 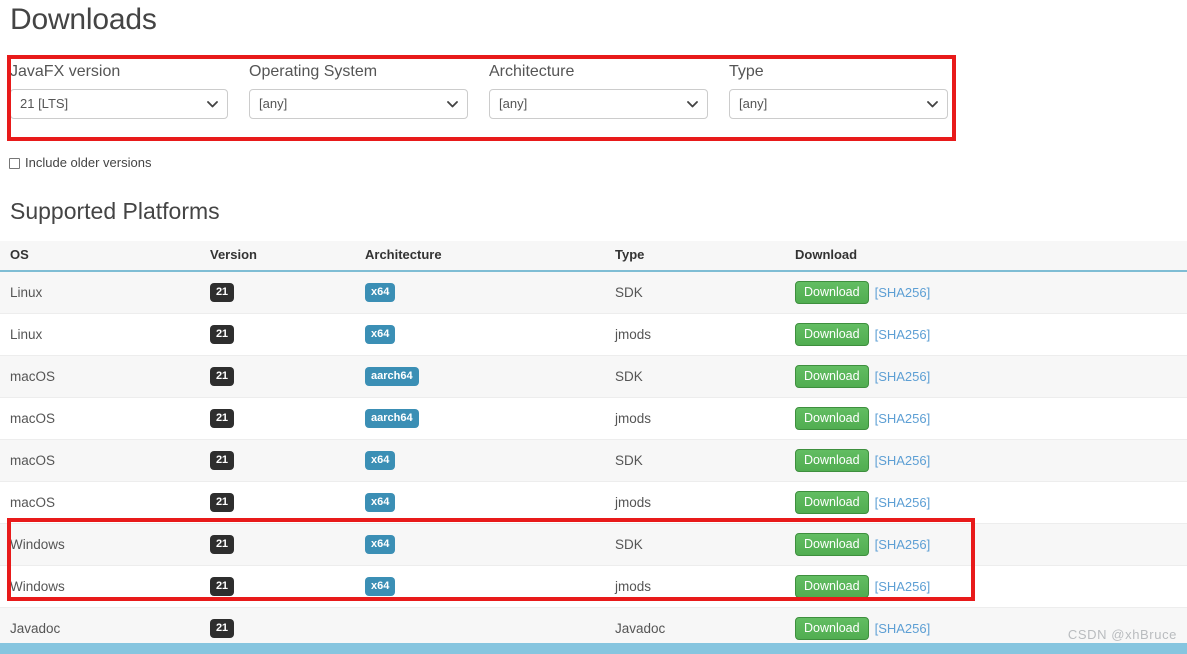 What do you see at coordinates (532, 71) in the screenshot?
I see `filter-architecture-label: Architecture` at bounding box center [532, 71].